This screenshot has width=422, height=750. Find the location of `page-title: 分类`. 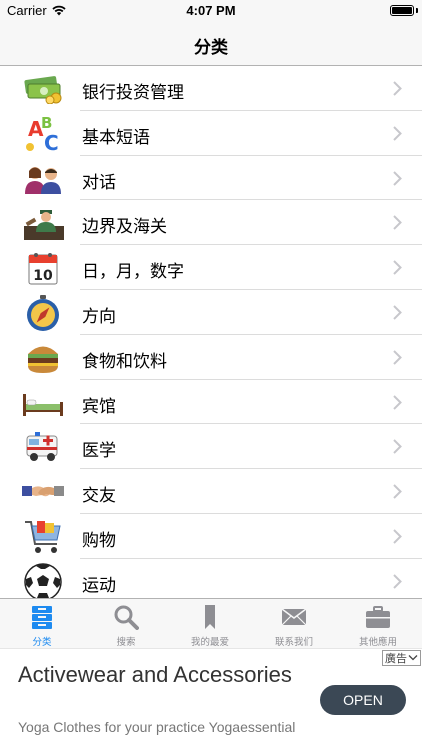

page-title: 分类 is located at coordinates (211, 48).